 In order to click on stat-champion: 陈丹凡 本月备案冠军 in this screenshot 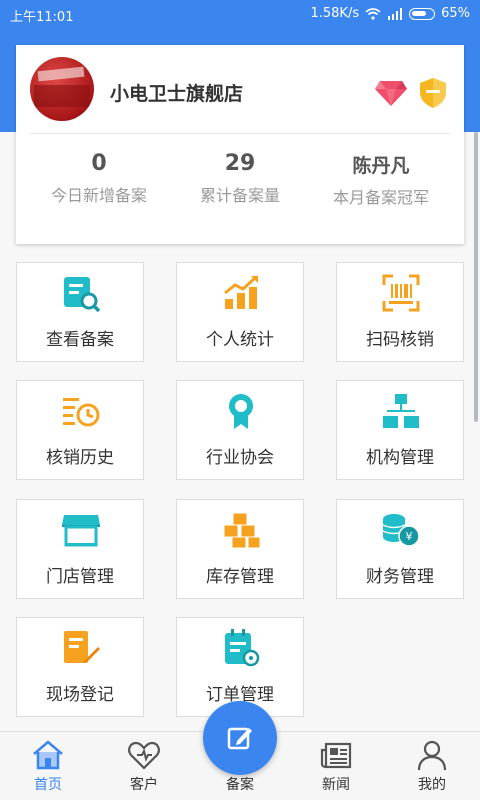, I will do `click(381, 179)`.